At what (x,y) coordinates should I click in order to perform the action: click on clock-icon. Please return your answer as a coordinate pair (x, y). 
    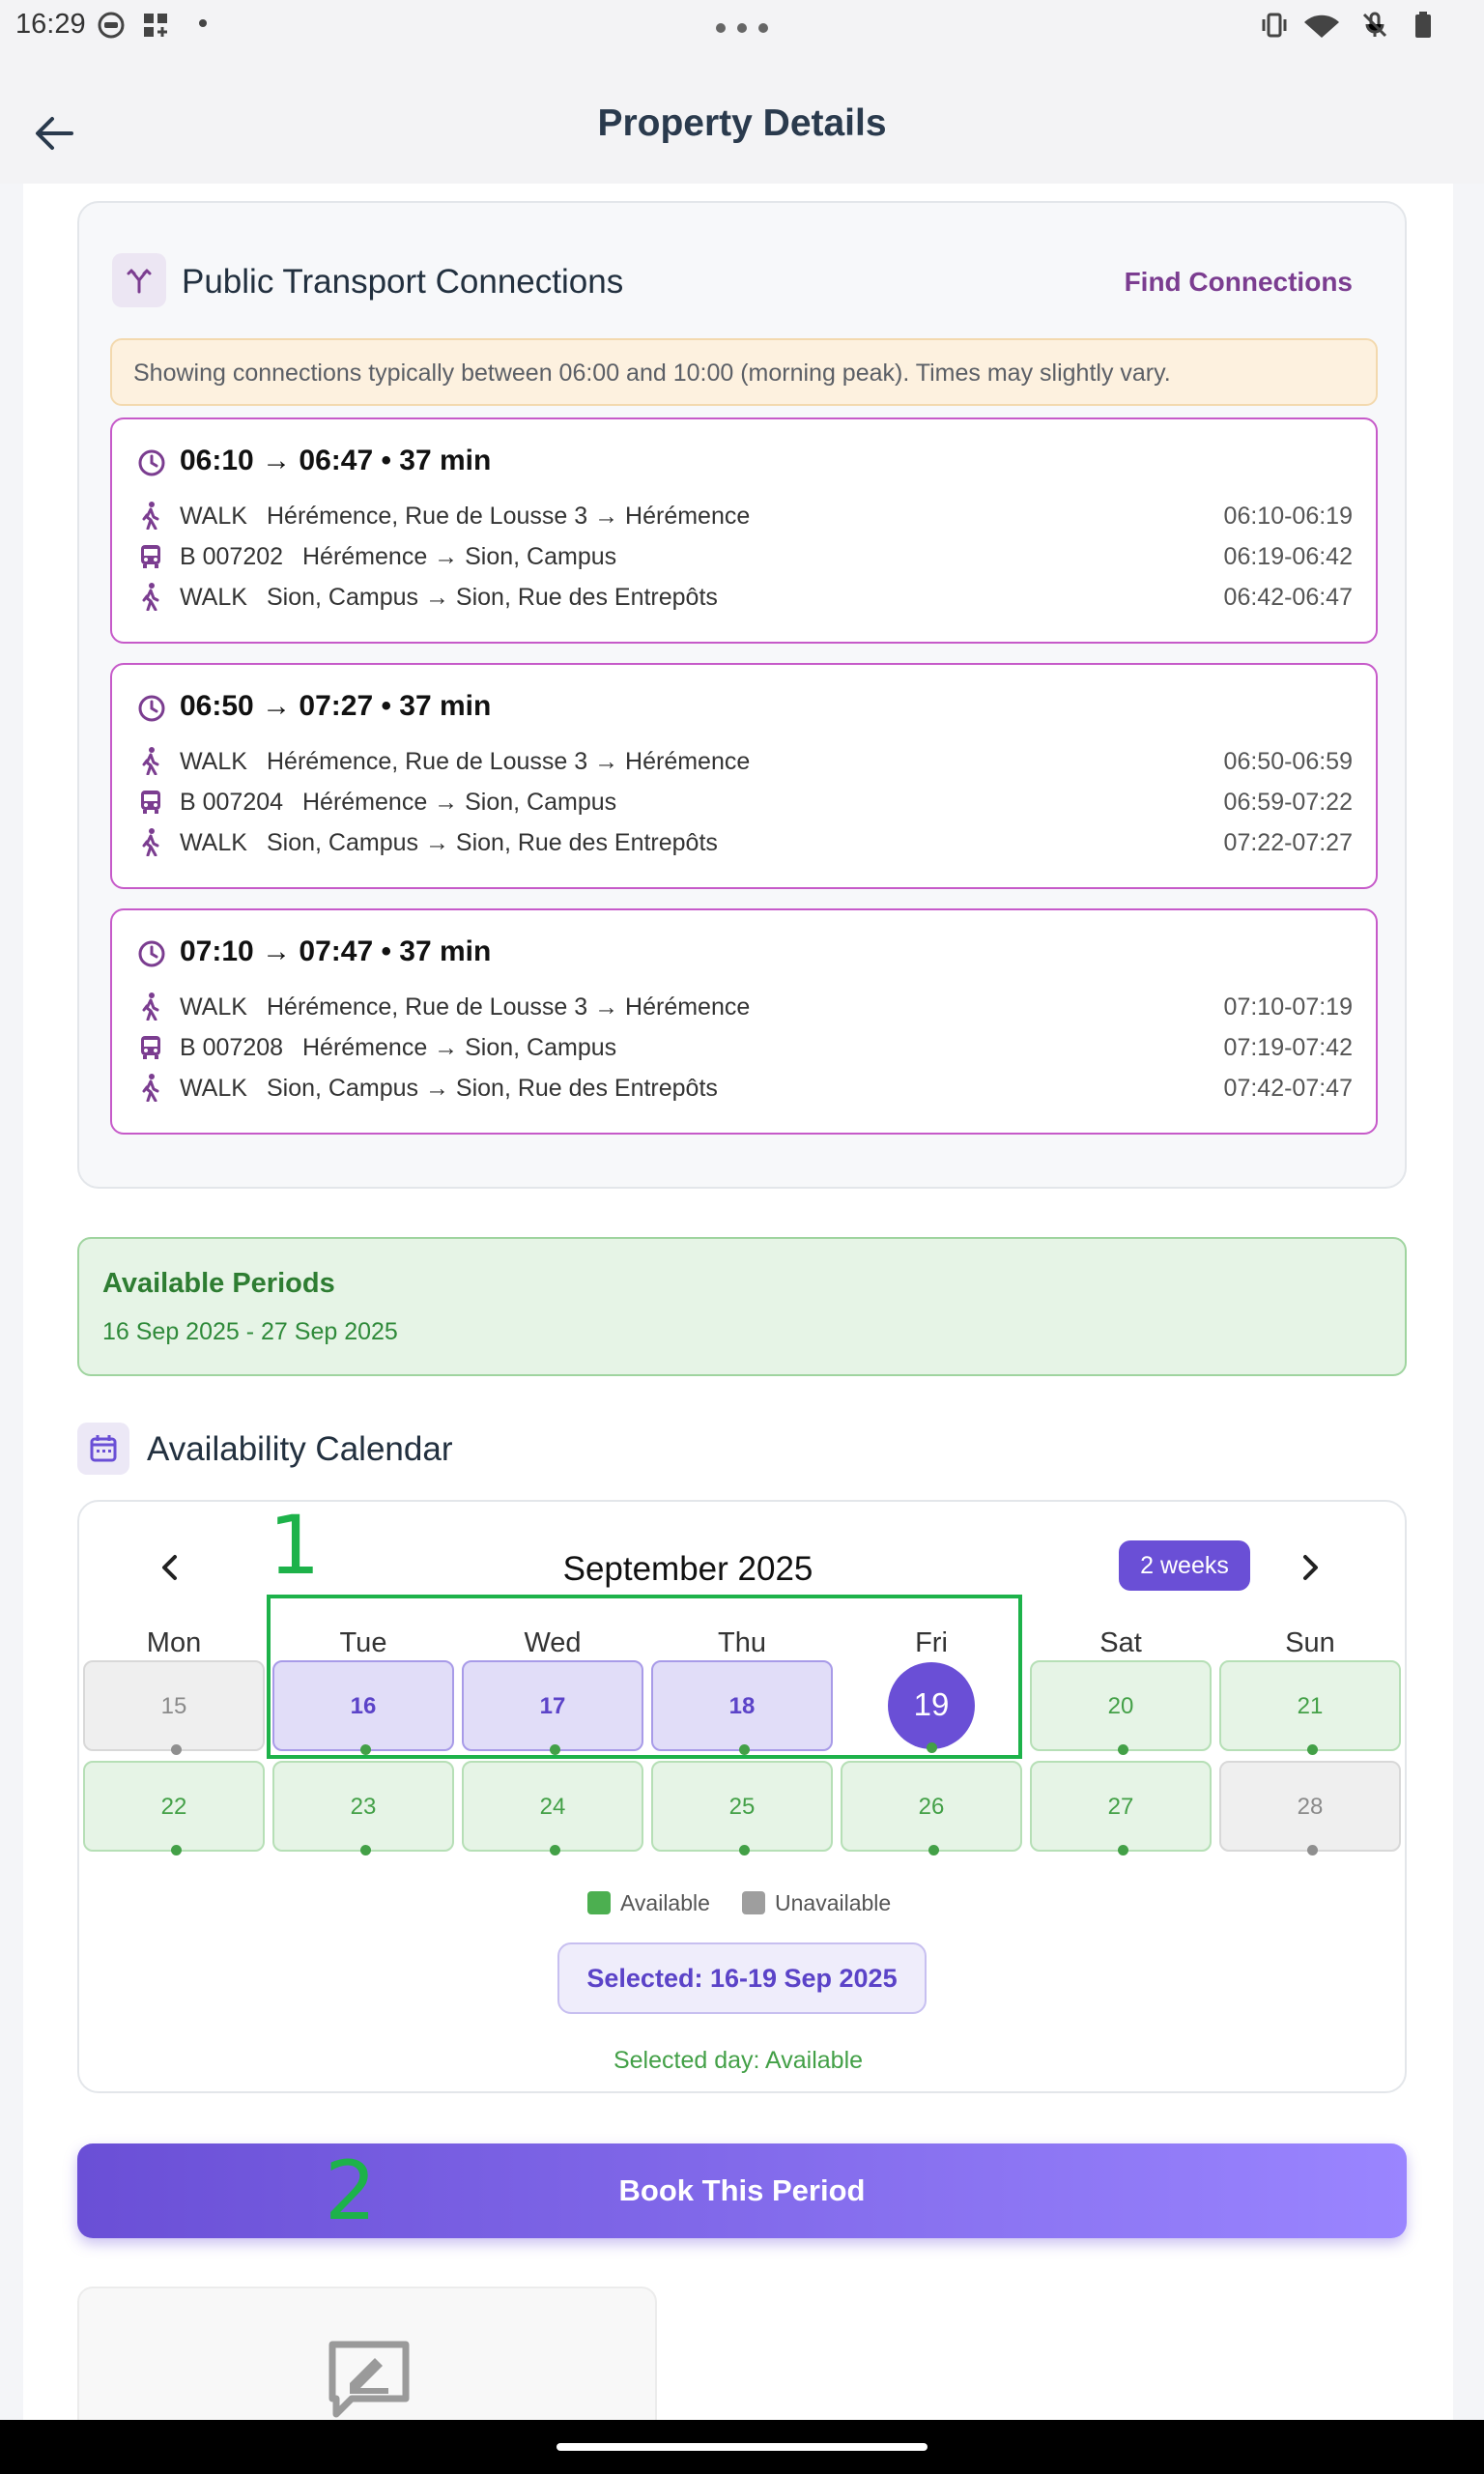
    Looking at the image, I should click on (152, 953).